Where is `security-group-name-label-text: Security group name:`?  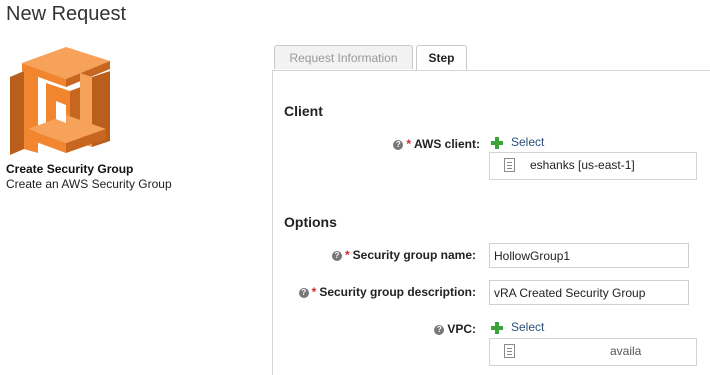 security-group-name-label-text: Security group name: is located at coordinates (414, 255).